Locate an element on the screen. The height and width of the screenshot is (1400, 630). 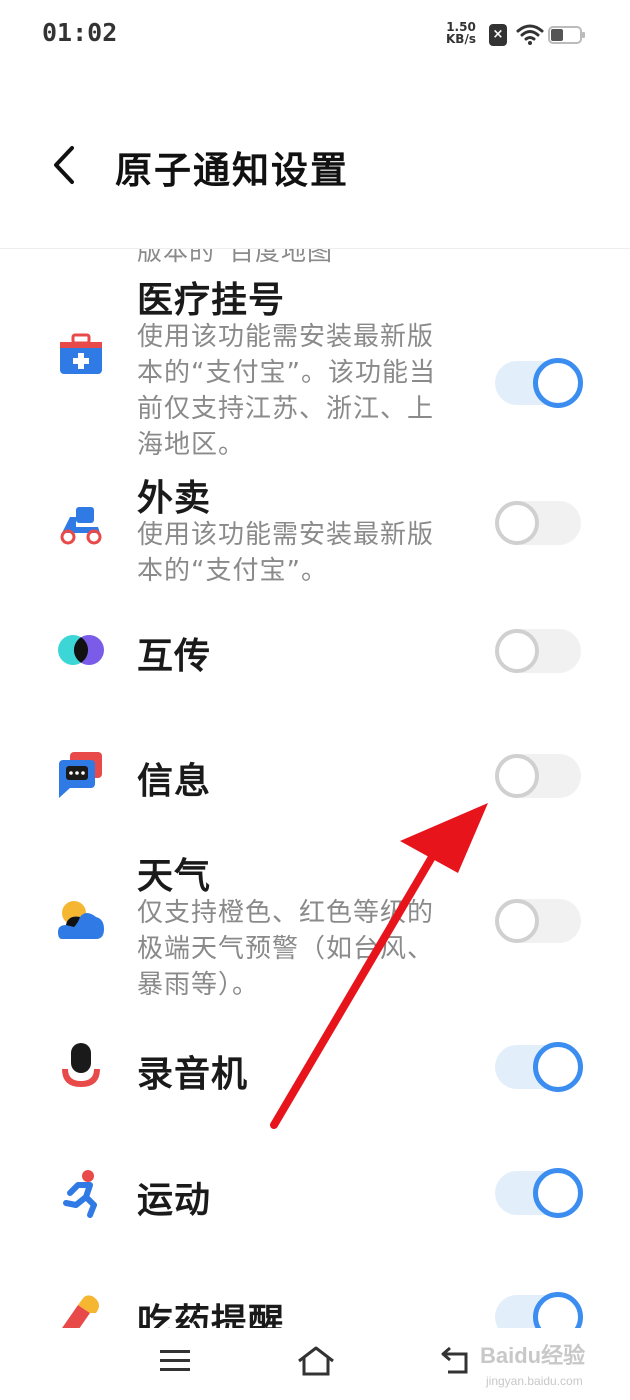
menu-icon is located at coordinates (175, 1361).